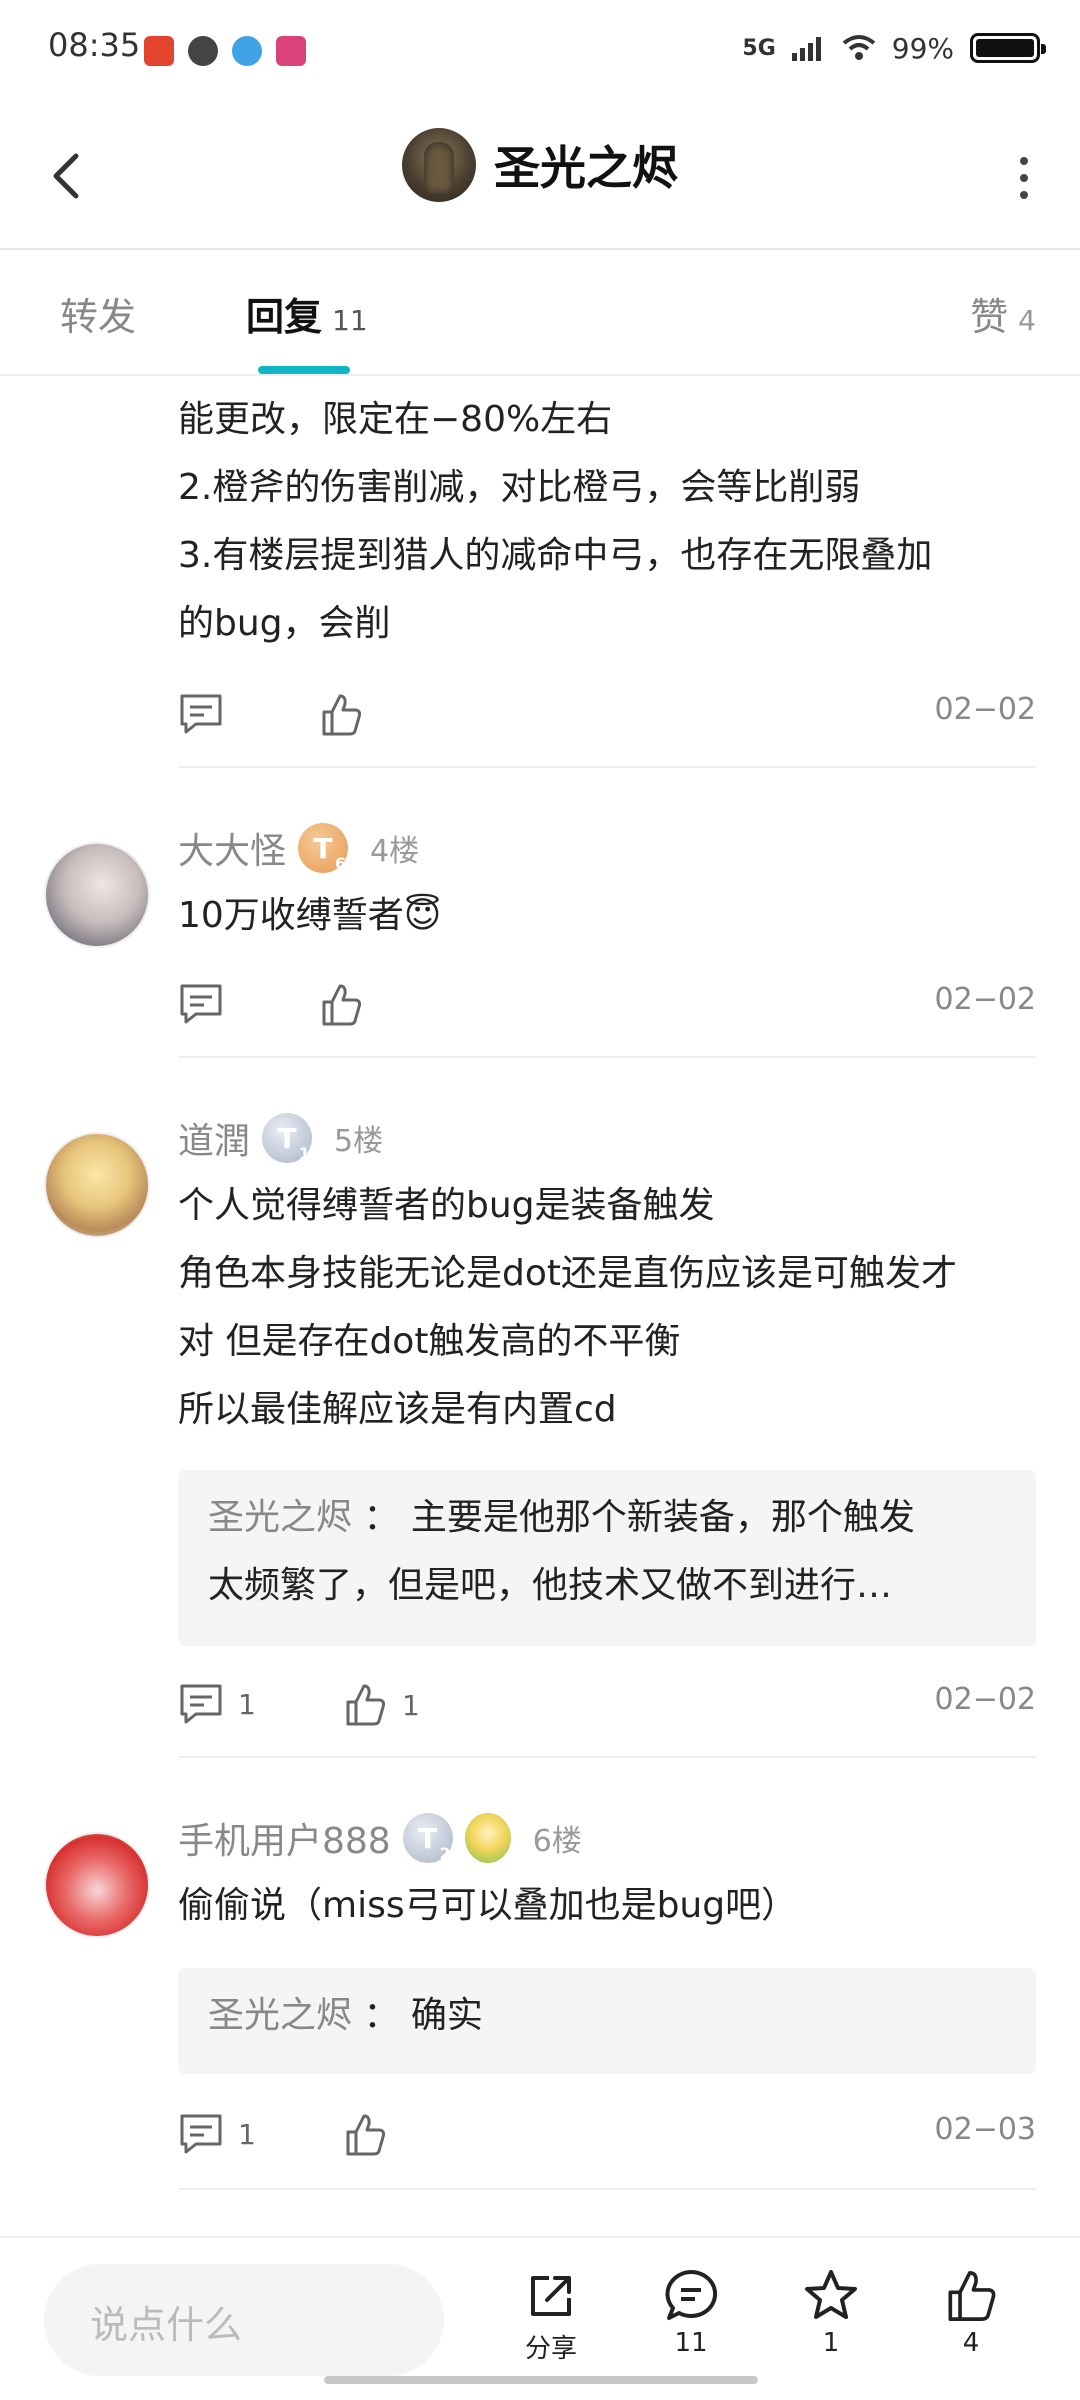 The width and height of the screenshot is (1080, 2400). What do you see at coordinates (557, 1841) in the screenshot?
I see `floor-number: 6楼` at bounding box center [557, 1841].